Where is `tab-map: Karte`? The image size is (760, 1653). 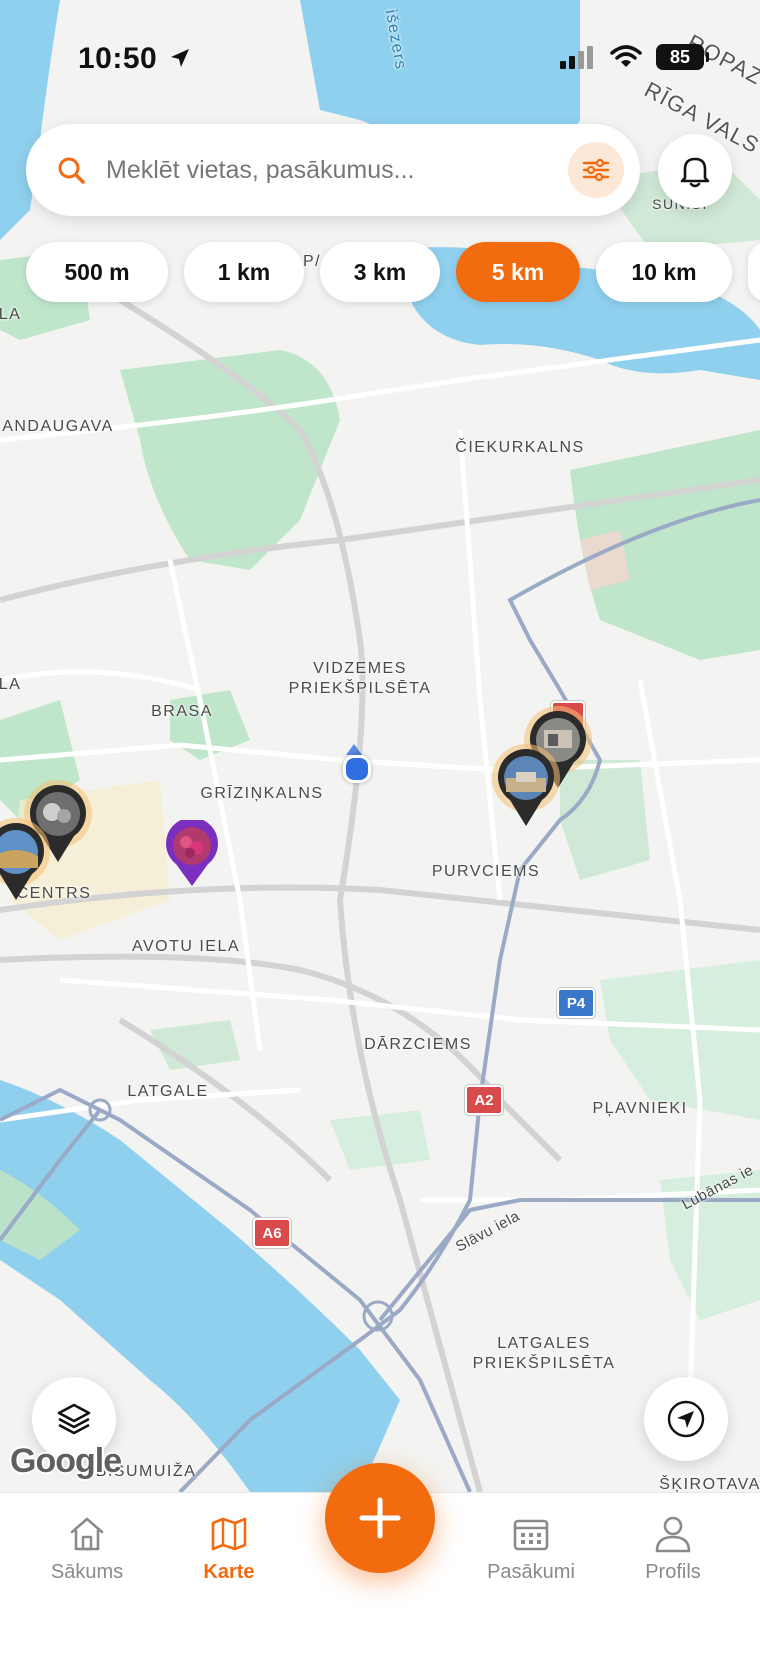 tab-map: Karte is located at coordinates (229, 1549).